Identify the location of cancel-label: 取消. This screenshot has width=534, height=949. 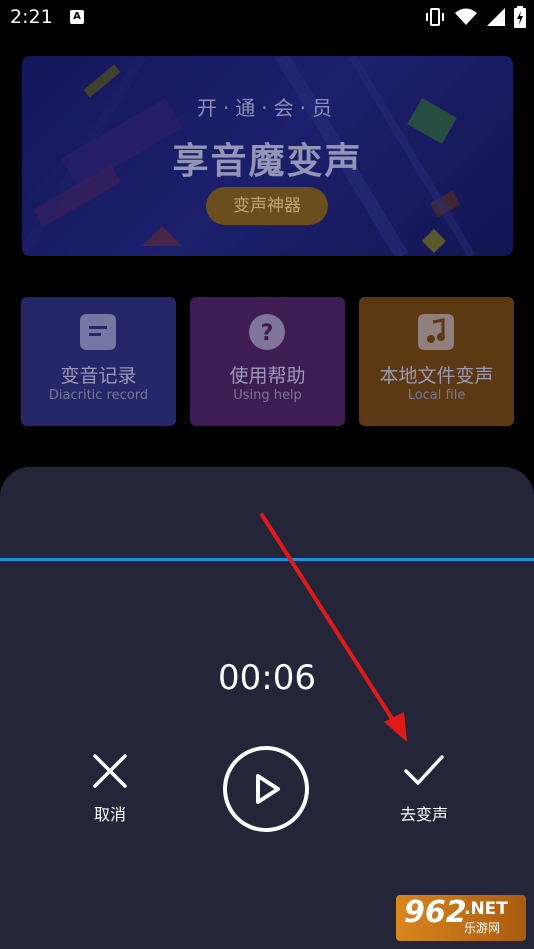
(109, 814).